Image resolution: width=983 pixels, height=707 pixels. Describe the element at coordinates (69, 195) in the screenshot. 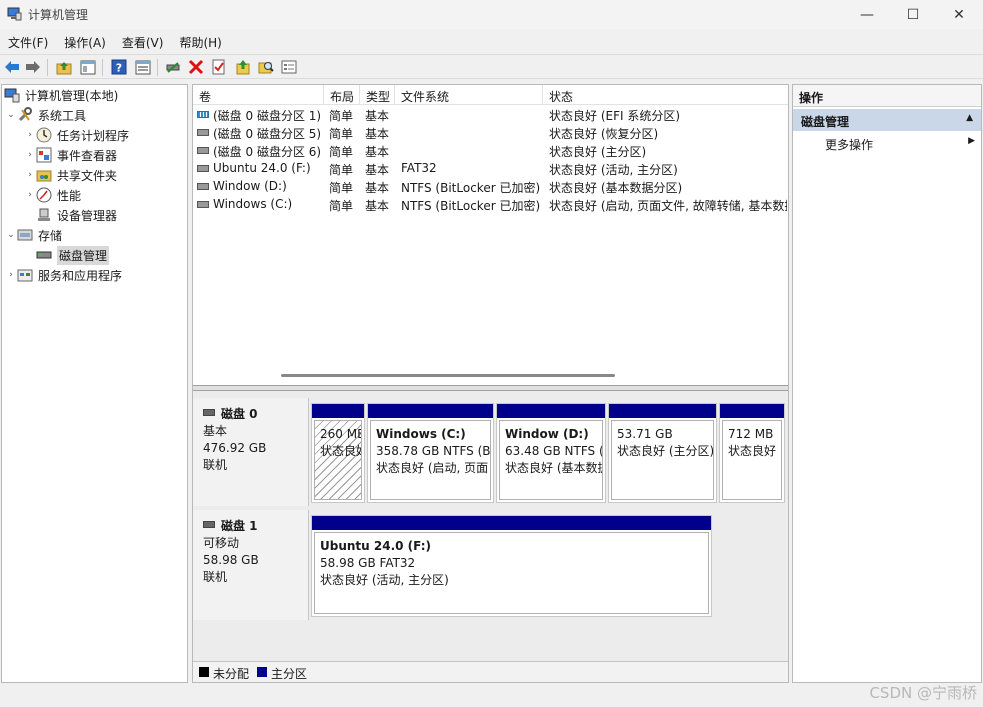

I see `tree-label: 性能` at that location.